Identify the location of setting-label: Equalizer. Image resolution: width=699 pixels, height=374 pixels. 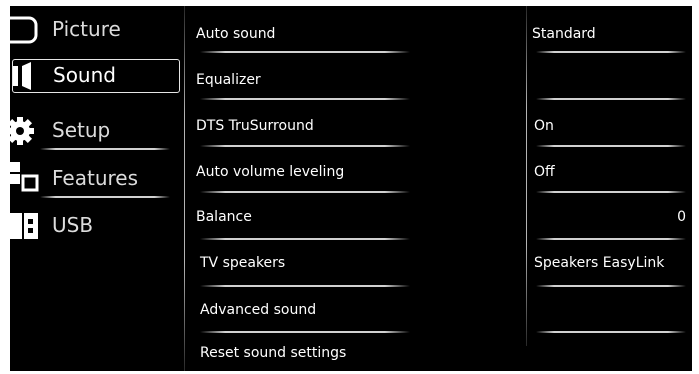
(228, 80).